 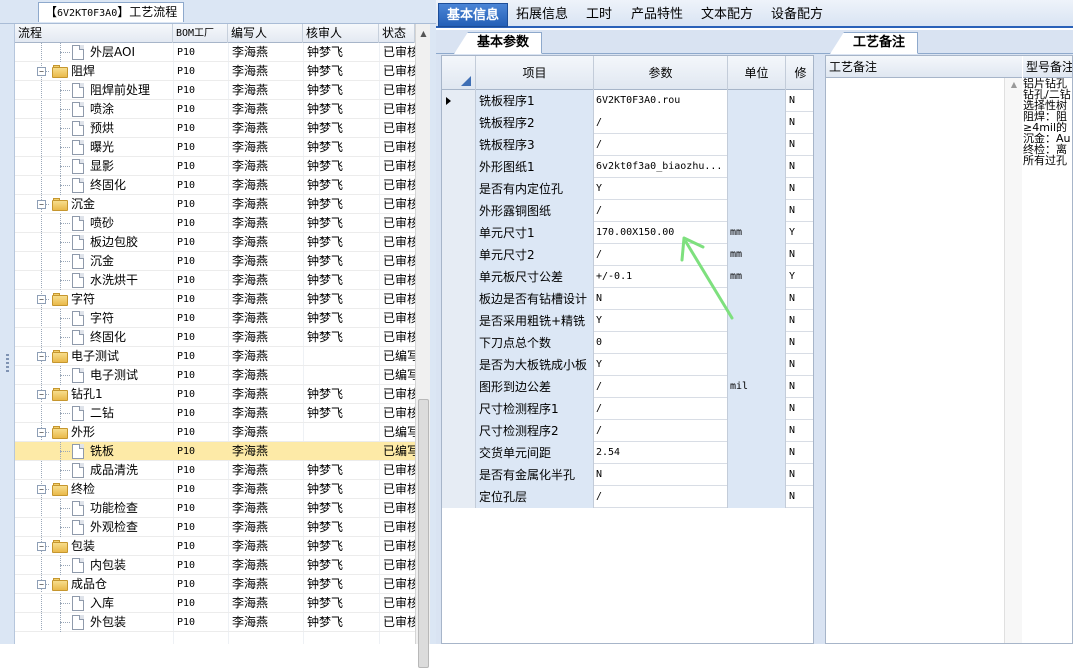 I want to click on param-row: 外形露铜图纸 / N, so click(x=627, y=211).